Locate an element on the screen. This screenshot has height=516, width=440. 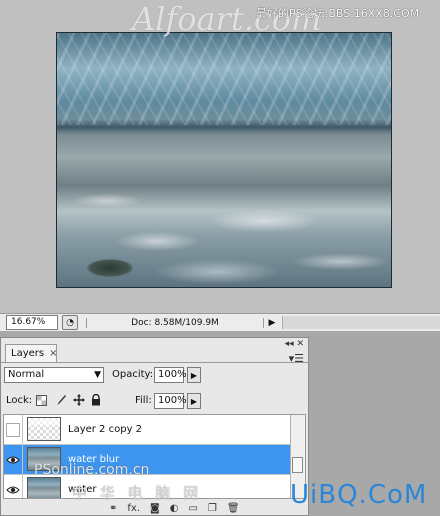
fx-icon: fx. is located at coordinates (133, 508).